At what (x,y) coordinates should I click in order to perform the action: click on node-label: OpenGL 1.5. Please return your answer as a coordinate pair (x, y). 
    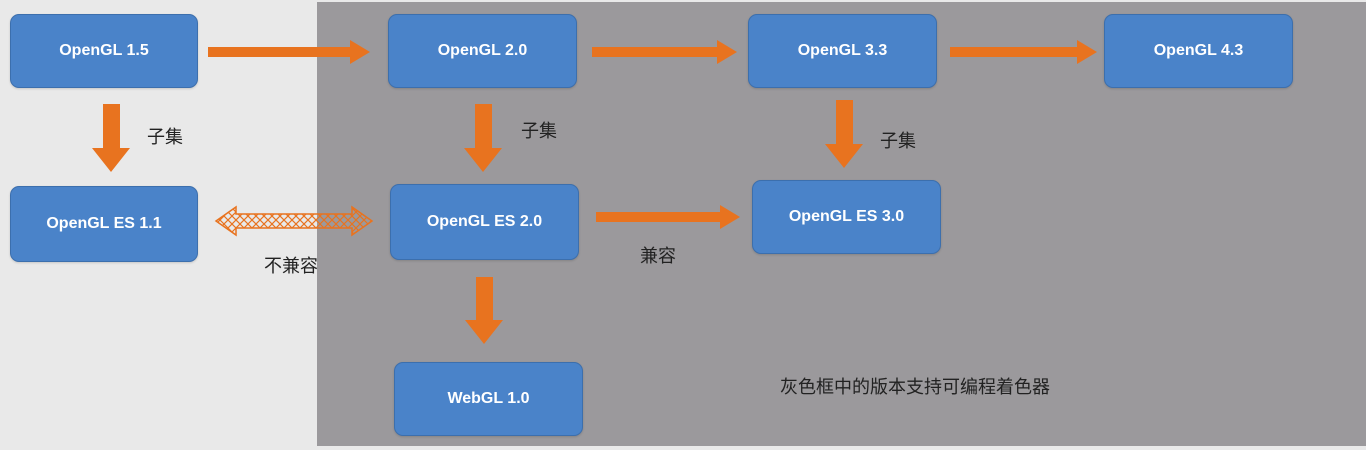
    Looking at the image, I should click on (104, 50).